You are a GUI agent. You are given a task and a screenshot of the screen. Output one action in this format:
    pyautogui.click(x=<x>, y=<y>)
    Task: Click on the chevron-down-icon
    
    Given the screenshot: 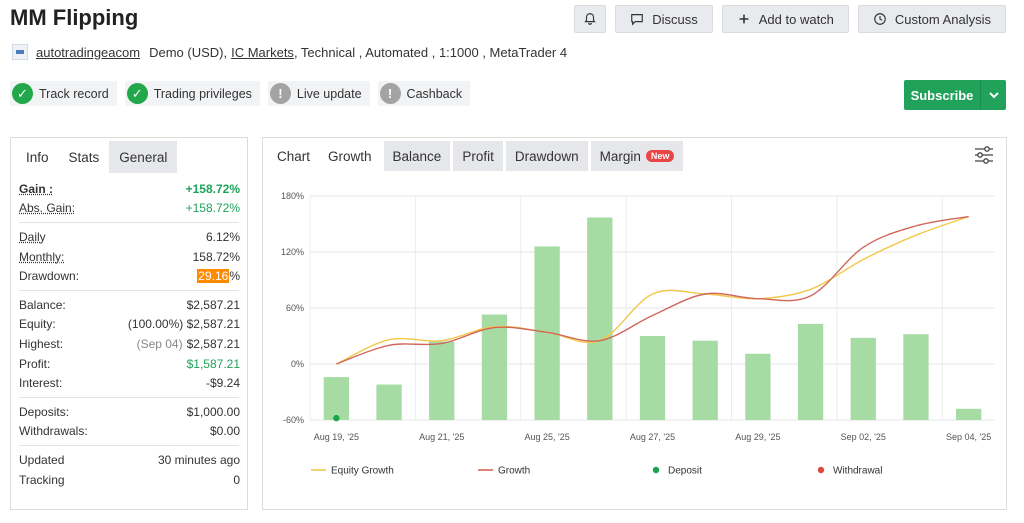 What is the action you would take?
    pyautogui.click(x=993, y=95)
    